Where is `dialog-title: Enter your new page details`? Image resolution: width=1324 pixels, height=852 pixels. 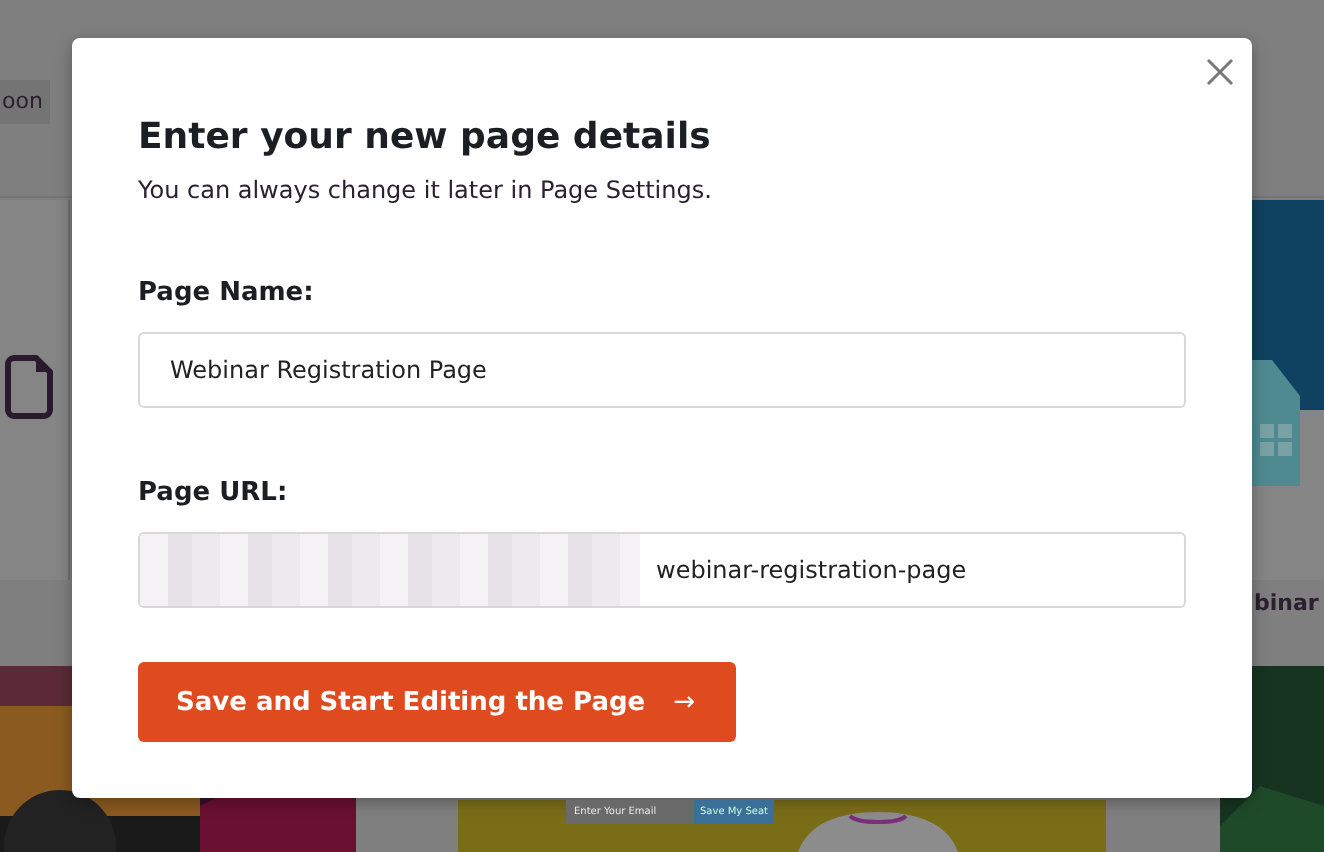
dialog-title: Enter your new page details is located at coordinates (425, 138).